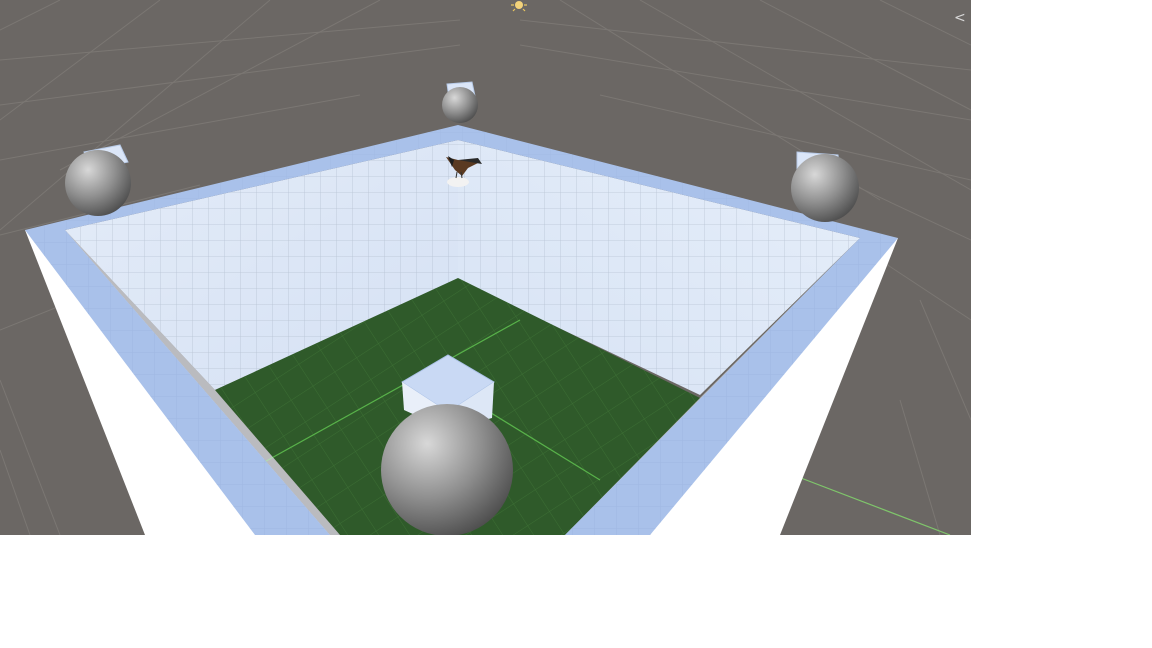 The height and width of the screenshot is (648, 1152). Describe the element at coordinates (98, 183) in the screenshot. I see `sphere-left` at that location.